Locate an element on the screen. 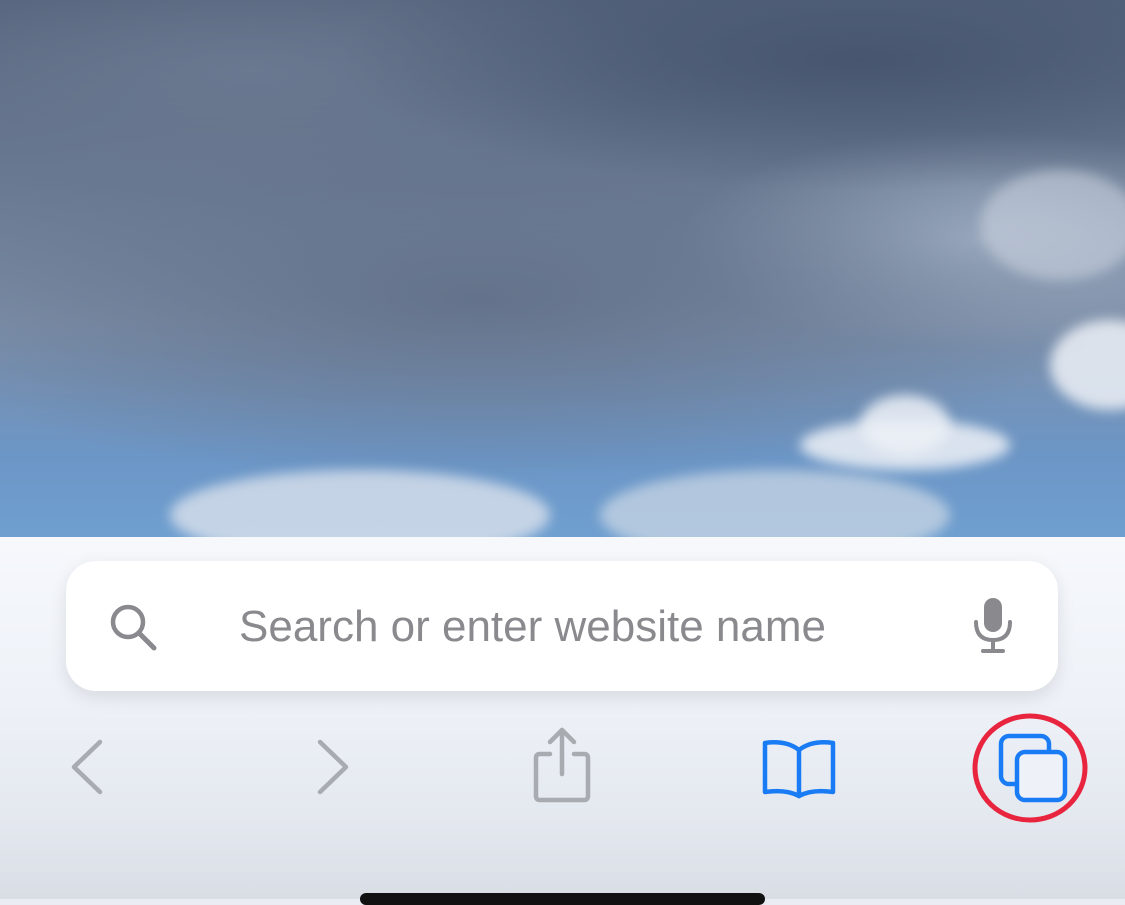  bookmarks-icon is located at coordinates (799, 769).